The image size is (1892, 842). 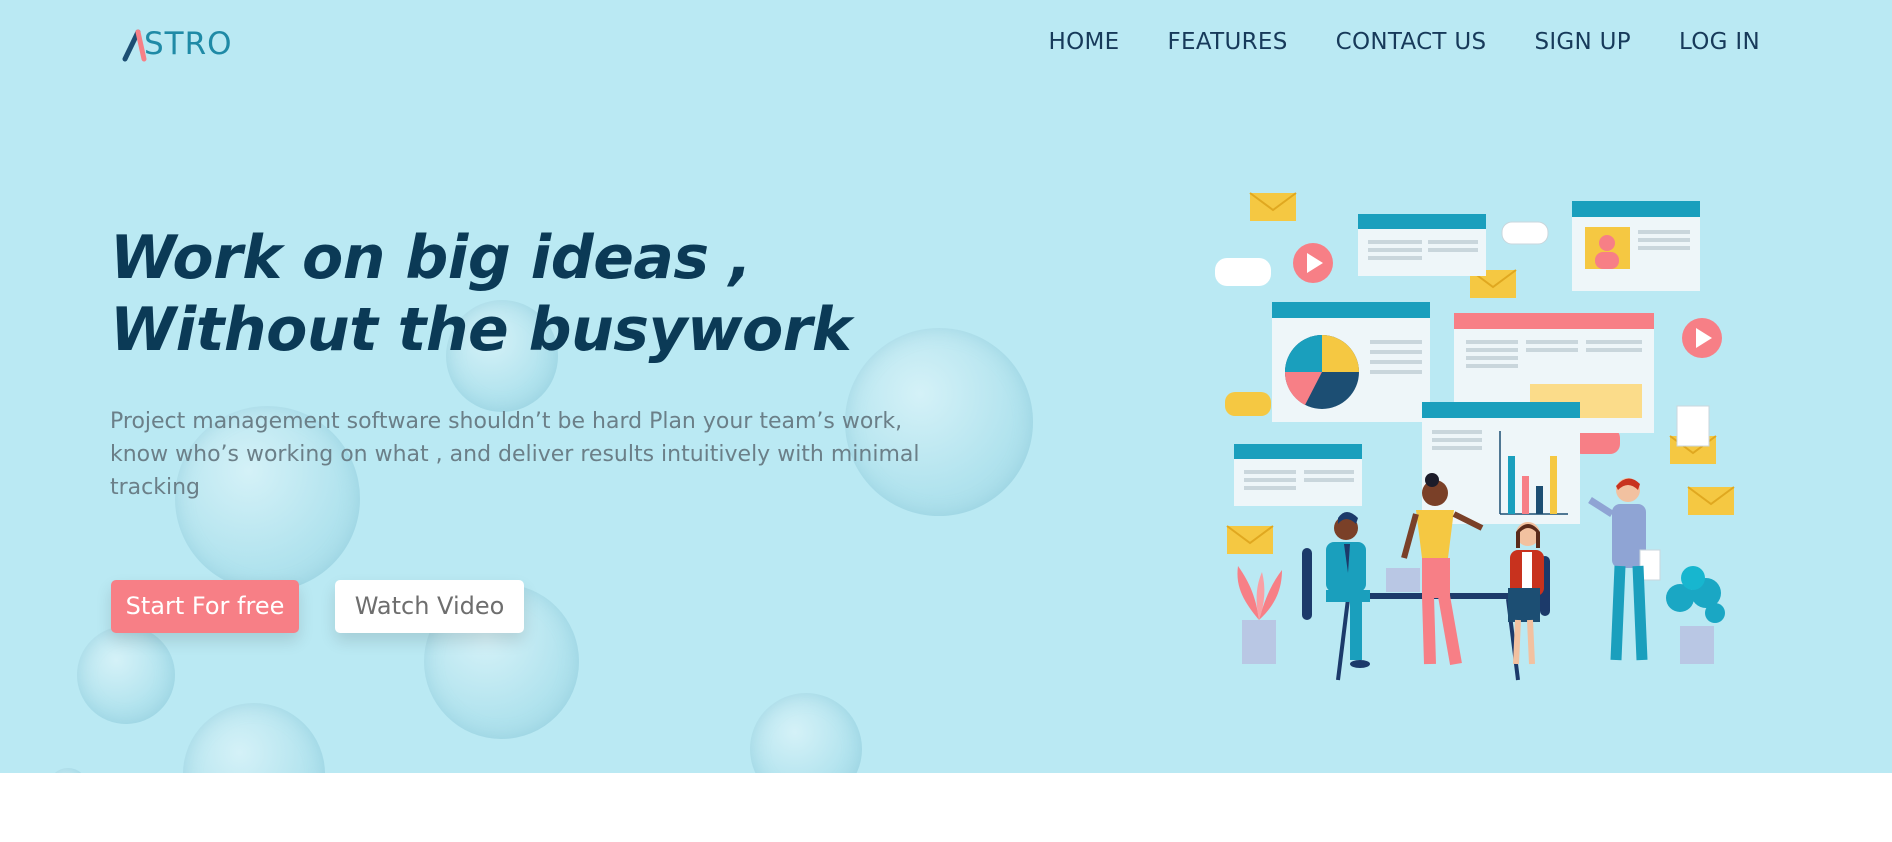 What do you see at coordinates (1411, 42) in the screenshot?
I see `nav-contact-us: CONTACT US` at bounding box center [1411, 42].